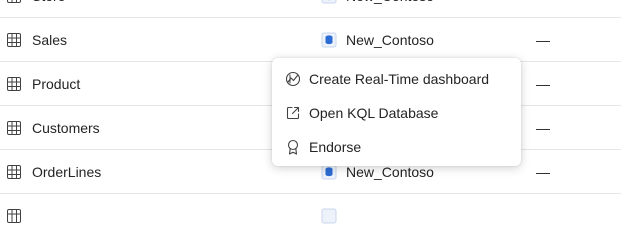 The height and width of the screenshot is (240, 621). Describe the element at coordinates (66, 172) in the screenshot. I see `row-name: OrderLines` at that location.